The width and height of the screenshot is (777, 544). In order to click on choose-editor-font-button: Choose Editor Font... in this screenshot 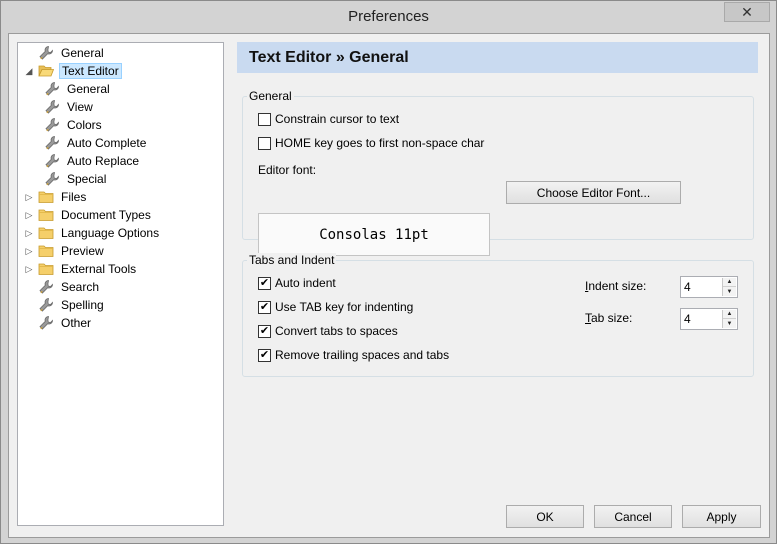, I will do `click(593, 192)`.